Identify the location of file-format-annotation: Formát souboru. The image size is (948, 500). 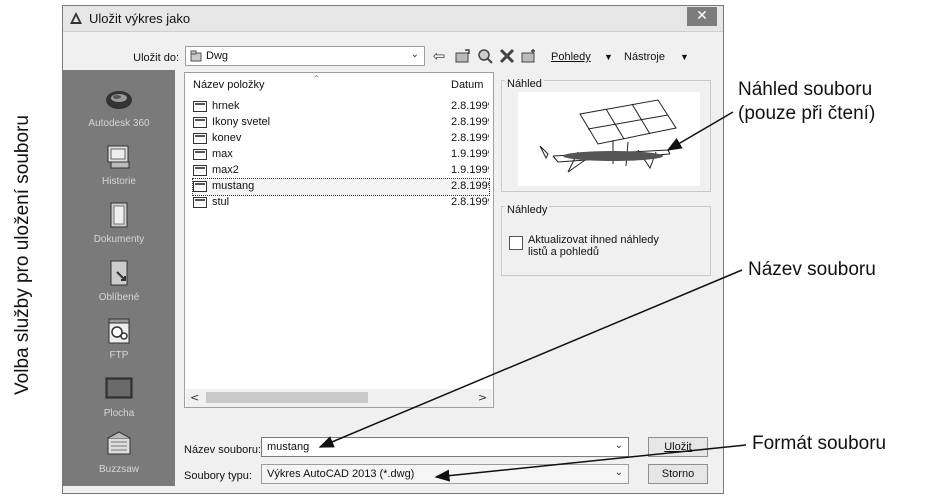
(819, 443).